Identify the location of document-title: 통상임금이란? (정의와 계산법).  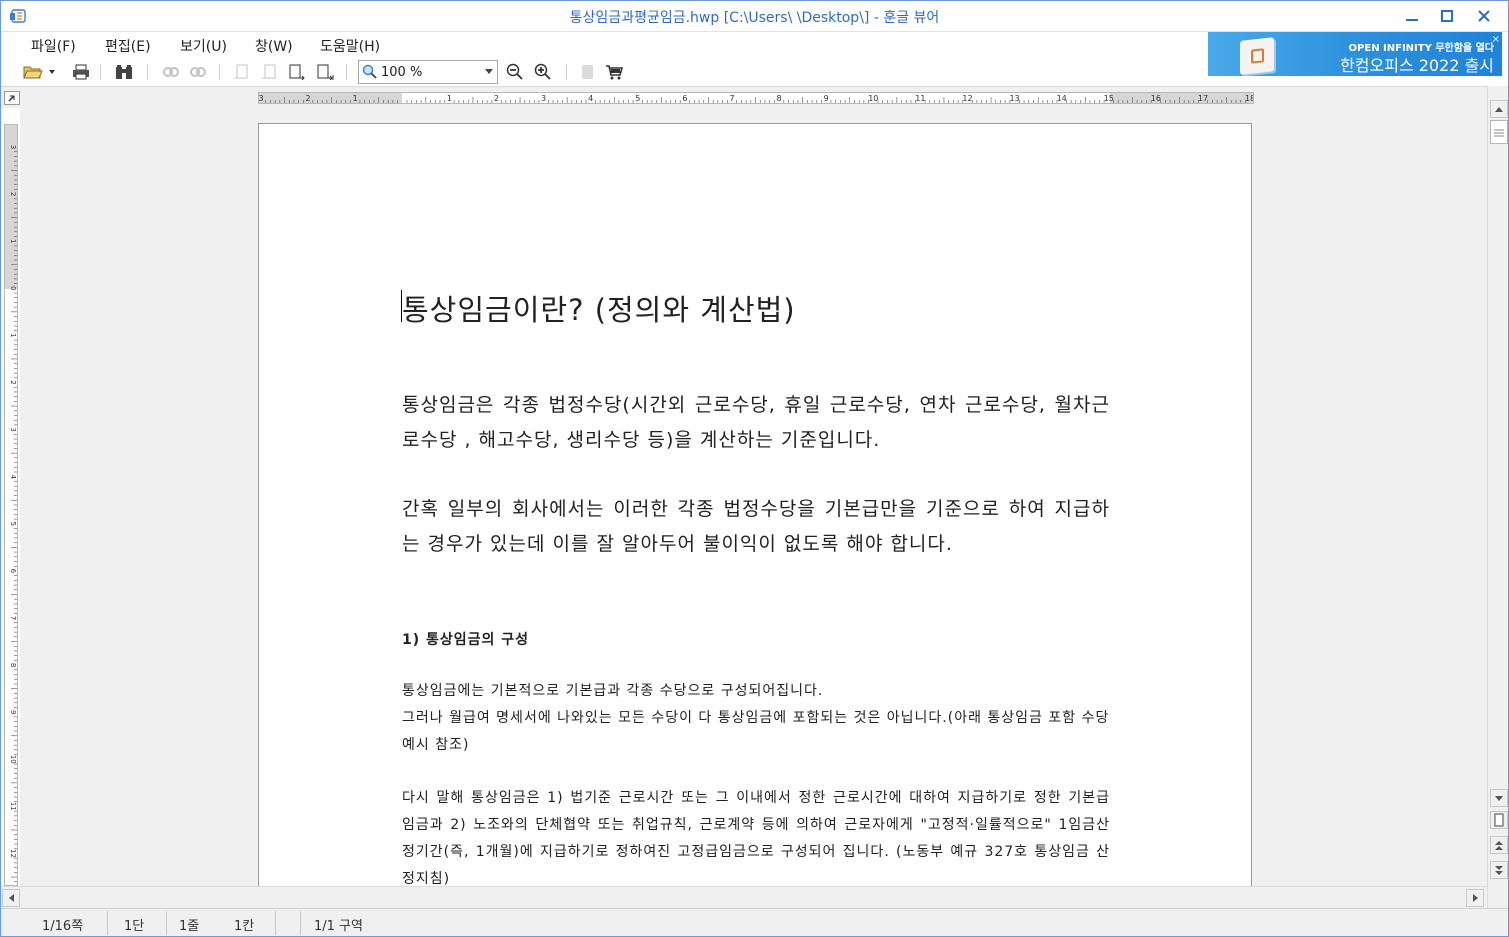
(599, 310).